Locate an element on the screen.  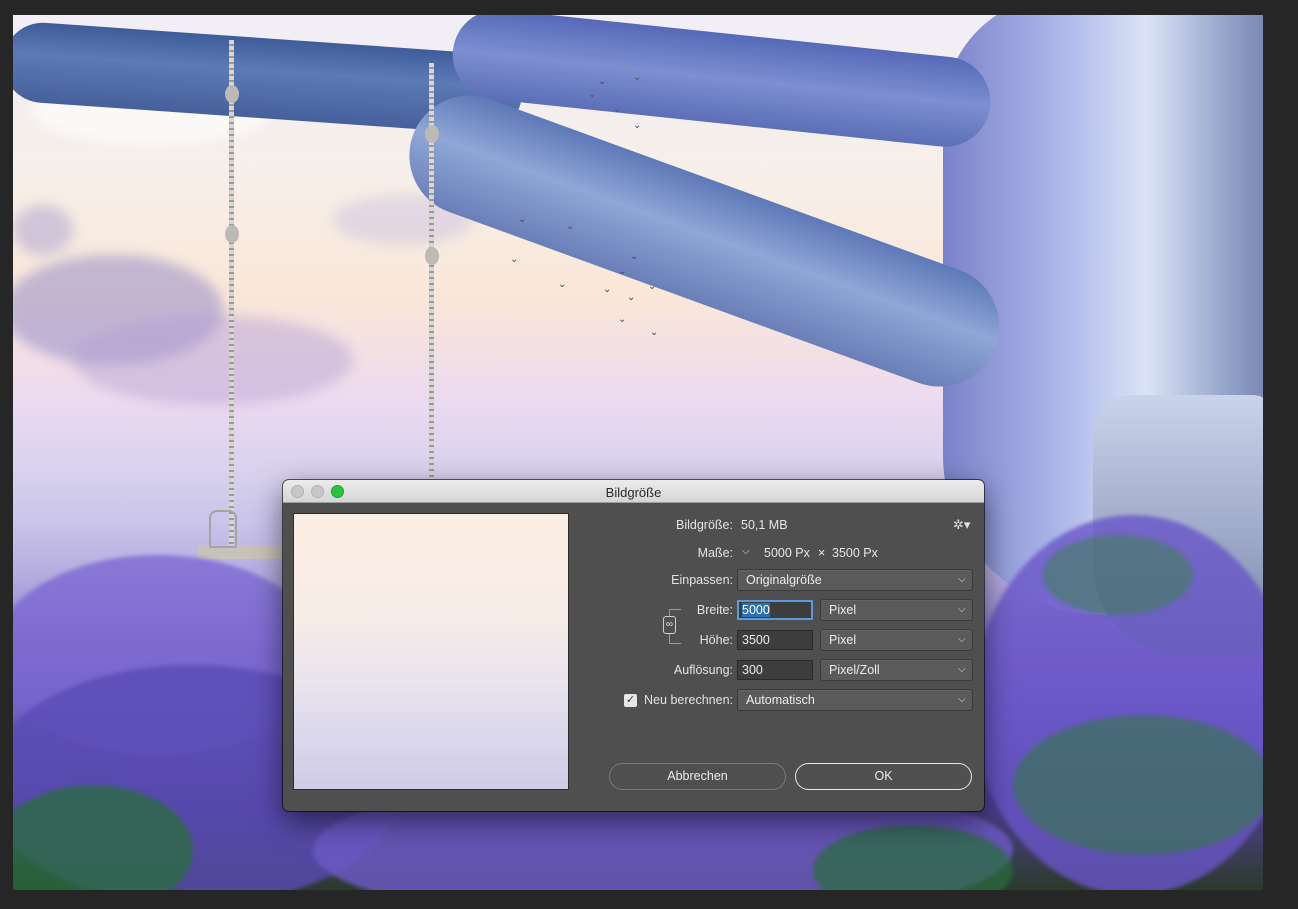
width-input: 5000 is located at coordinates (775, 610).